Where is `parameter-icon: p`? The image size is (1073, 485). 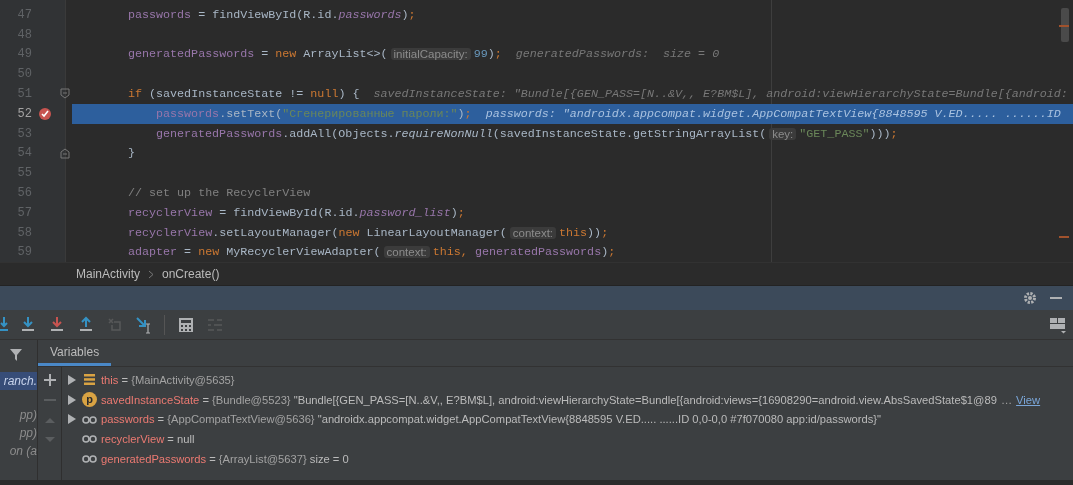
parameter-icon: p is located at coordinates (89, 400).